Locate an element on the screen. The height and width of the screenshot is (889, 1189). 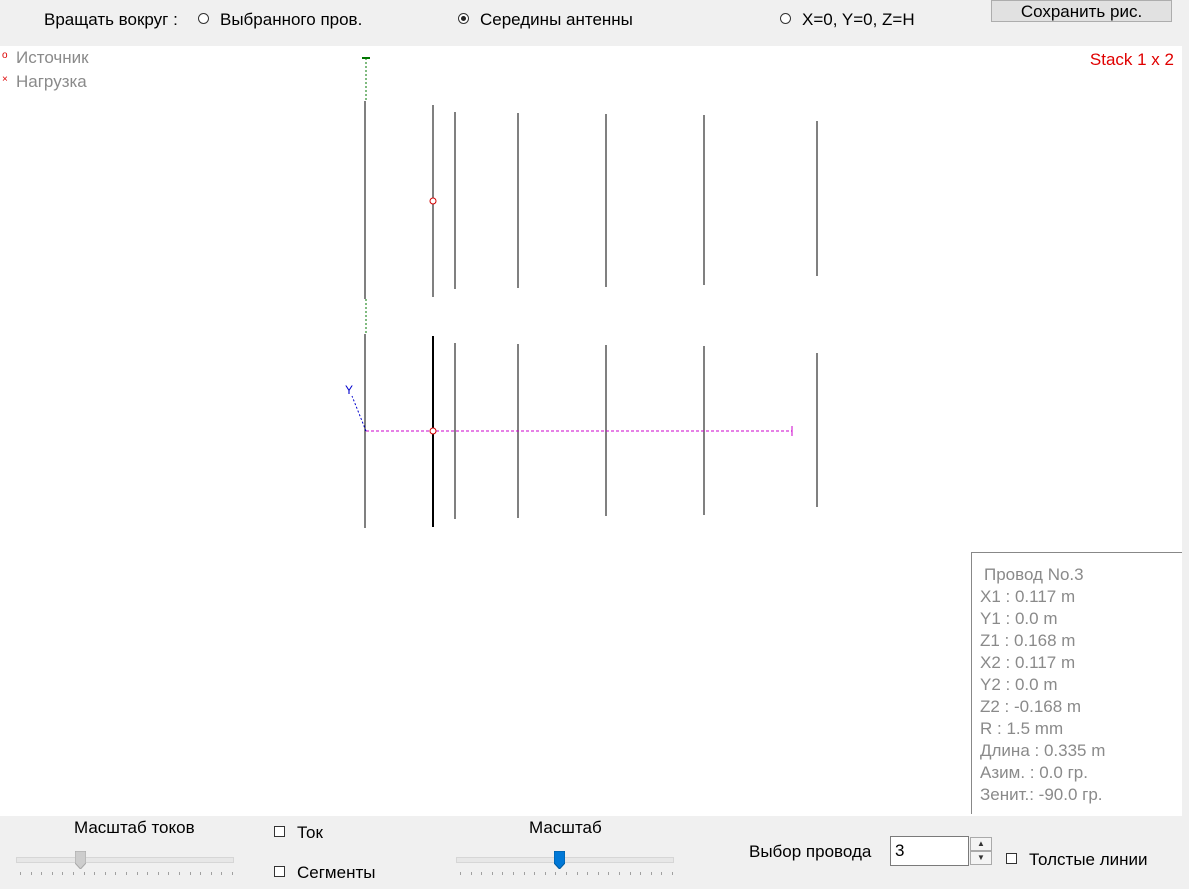
lower-source-marker is located at coordinates (433, 431).